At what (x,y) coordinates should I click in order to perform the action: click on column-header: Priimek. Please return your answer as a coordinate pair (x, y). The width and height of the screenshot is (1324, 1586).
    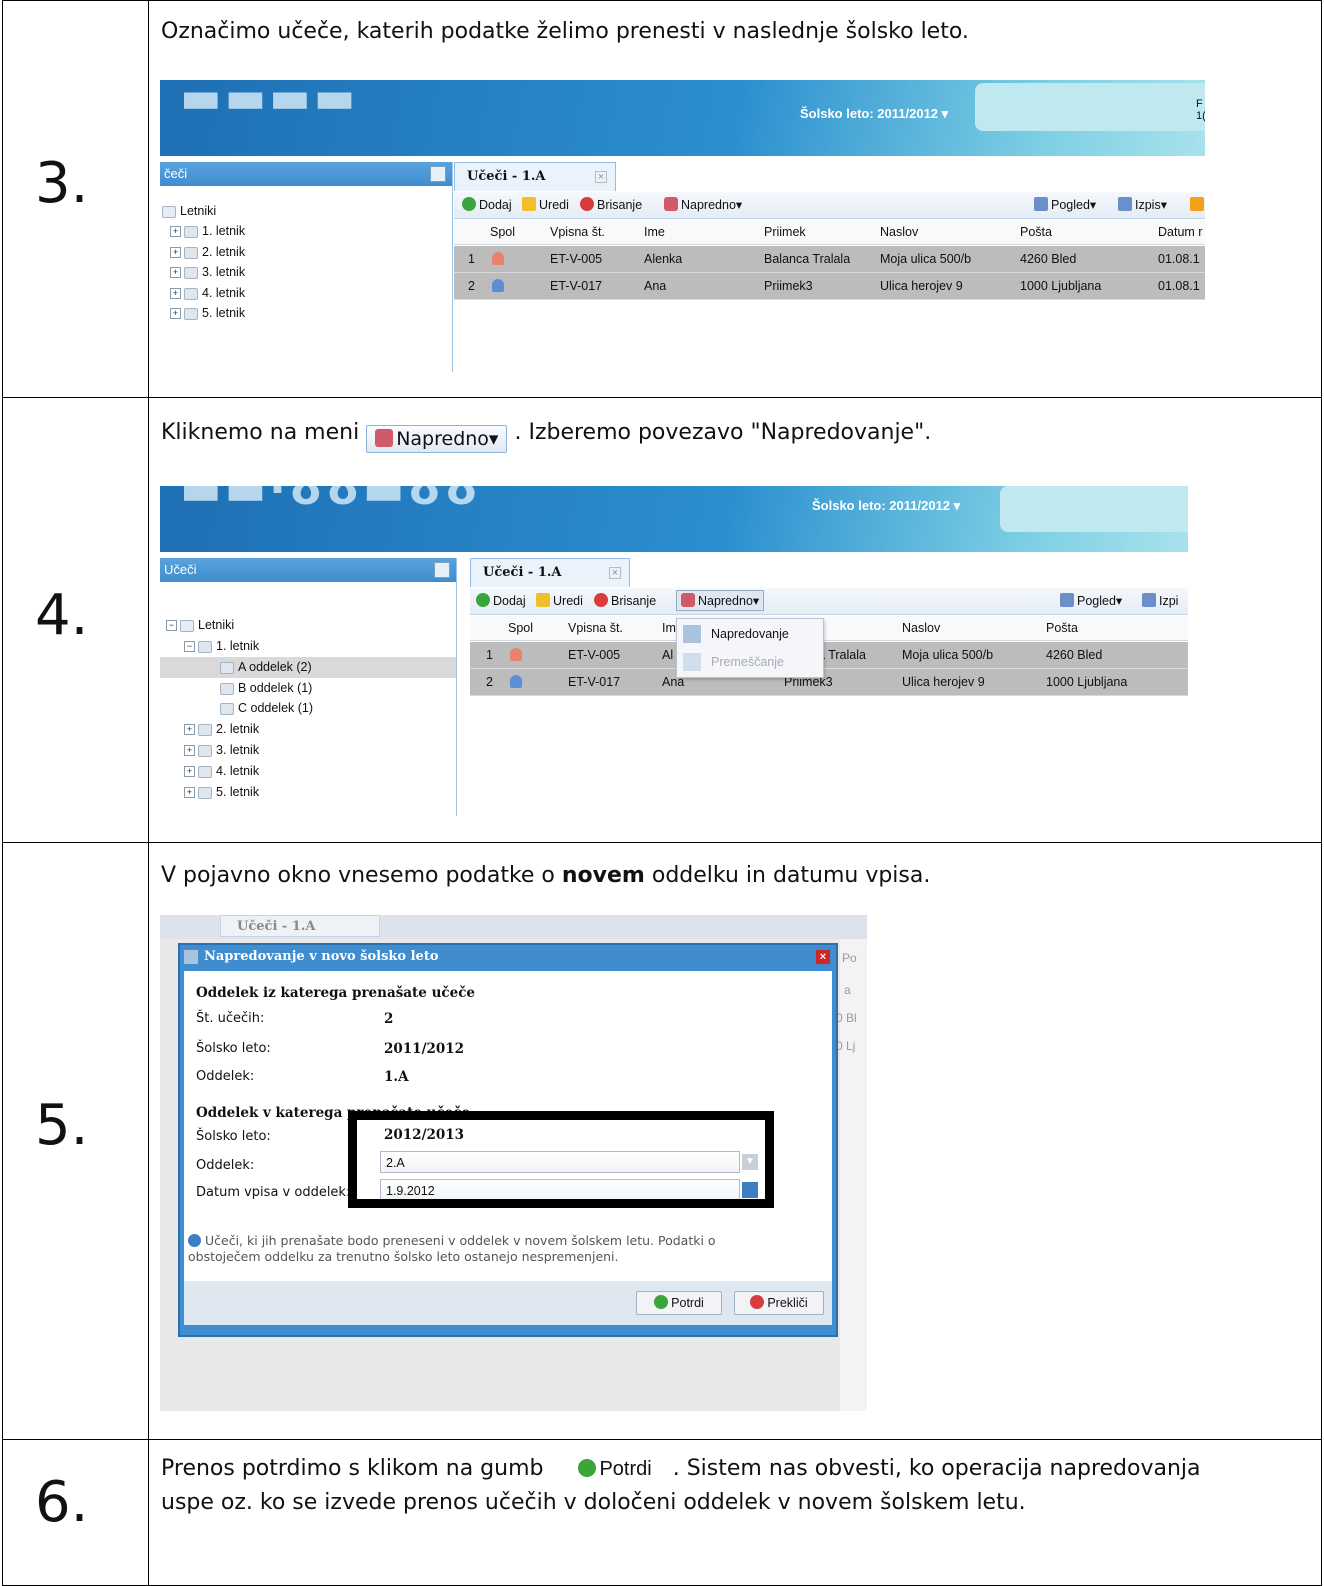
    Looking at the image, I should click on (785, 232).